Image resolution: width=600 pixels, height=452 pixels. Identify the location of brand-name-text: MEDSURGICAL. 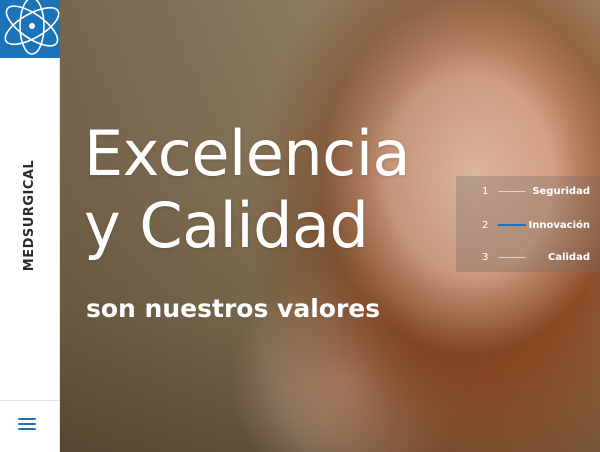
(30, 215).